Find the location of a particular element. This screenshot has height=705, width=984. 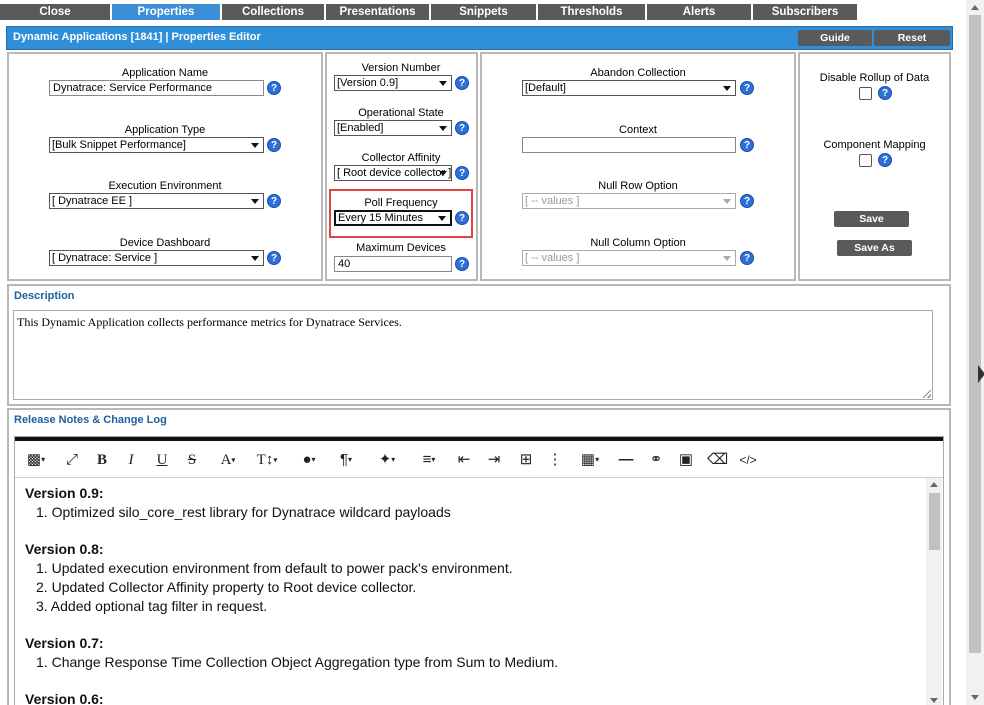

operational-state-select: [Enabled] is located at coordinates (393, 128).